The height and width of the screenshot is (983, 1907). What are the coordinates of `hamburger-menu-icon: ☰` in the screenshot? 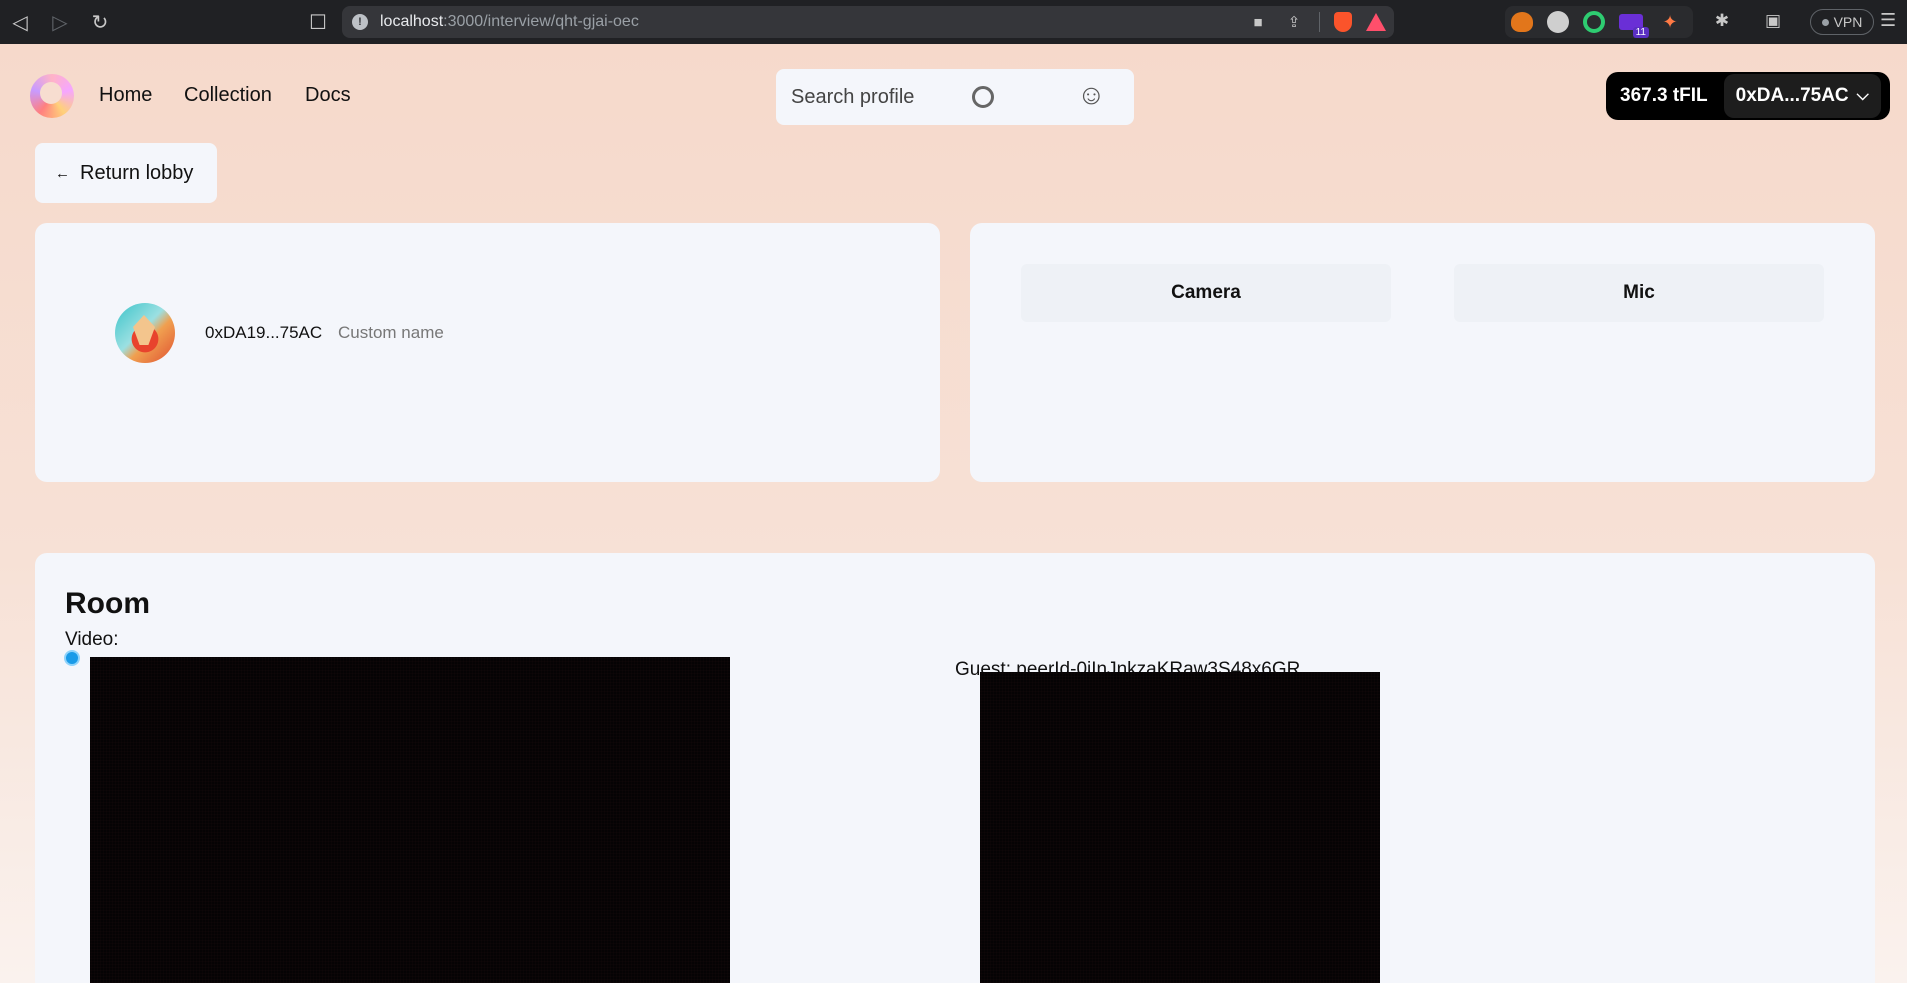 It's located at (1888, 20).